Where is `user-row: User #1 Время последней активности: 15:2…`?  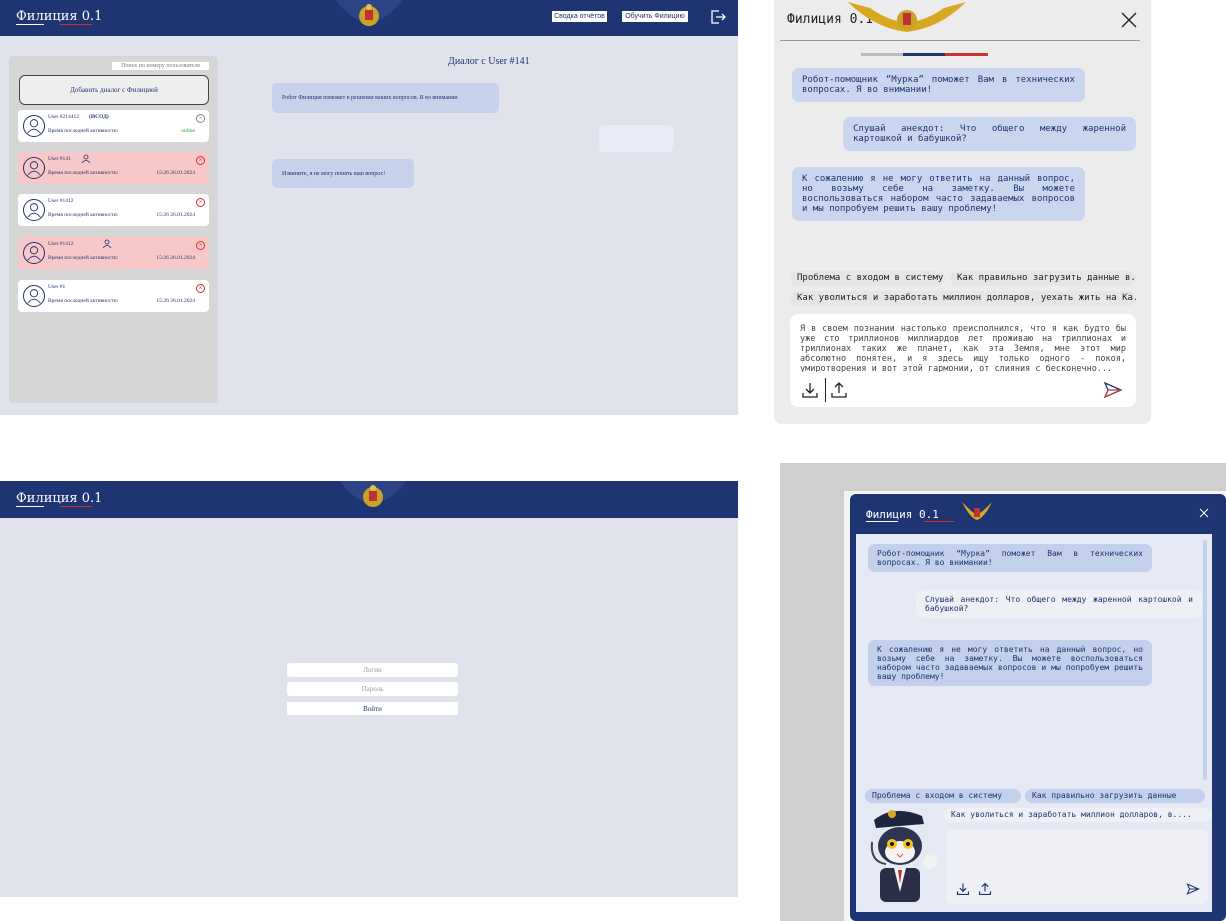
user-row: User #1 Время последней активности: 15:2… is located at coordinates (113, 296).